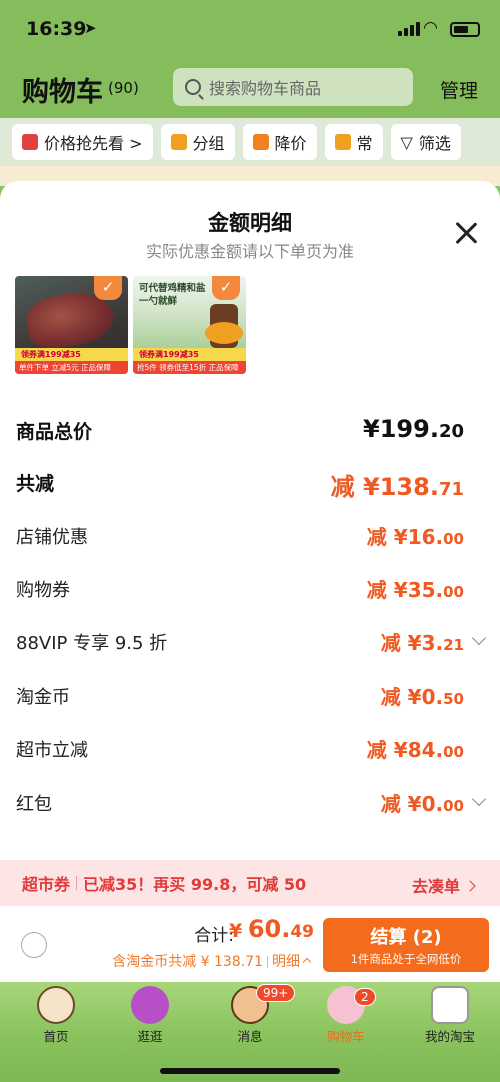 The image size is (500, 1082). Describe the element at coordinates (56, 29) in the screenshot. I see `status-time: 16:39` at that location.